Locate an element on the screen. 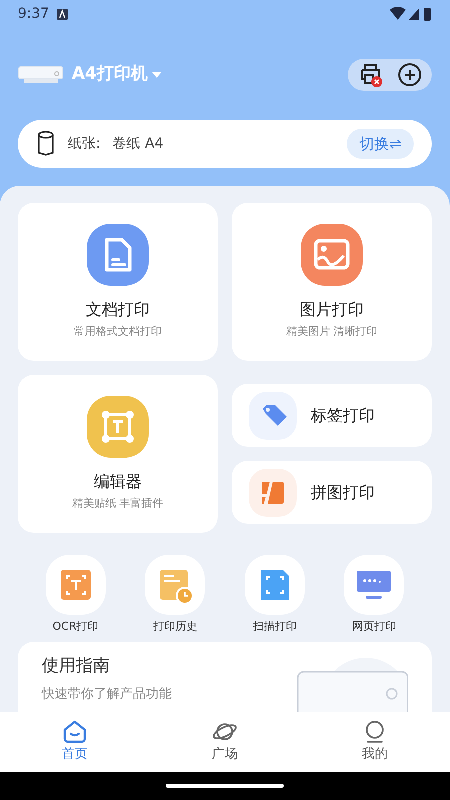  quick-action: 网页打印 is located at coordinates (374, 595).